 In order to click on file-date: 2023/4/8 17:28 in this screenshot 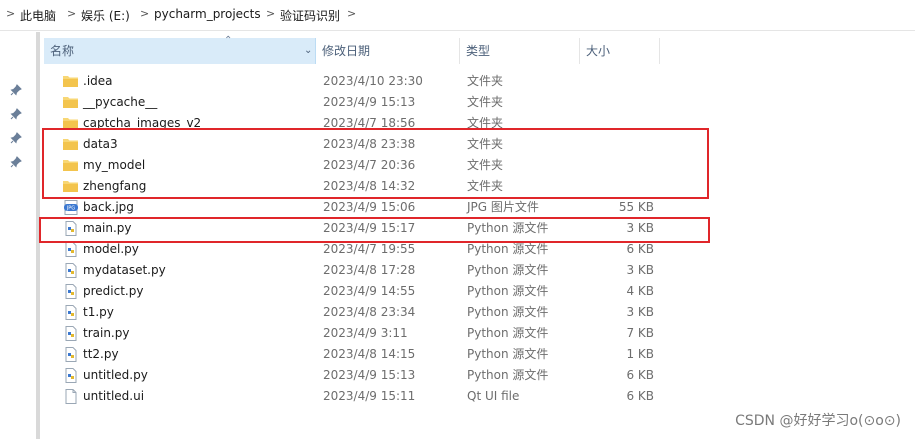, I will do `click(369, 270)`.